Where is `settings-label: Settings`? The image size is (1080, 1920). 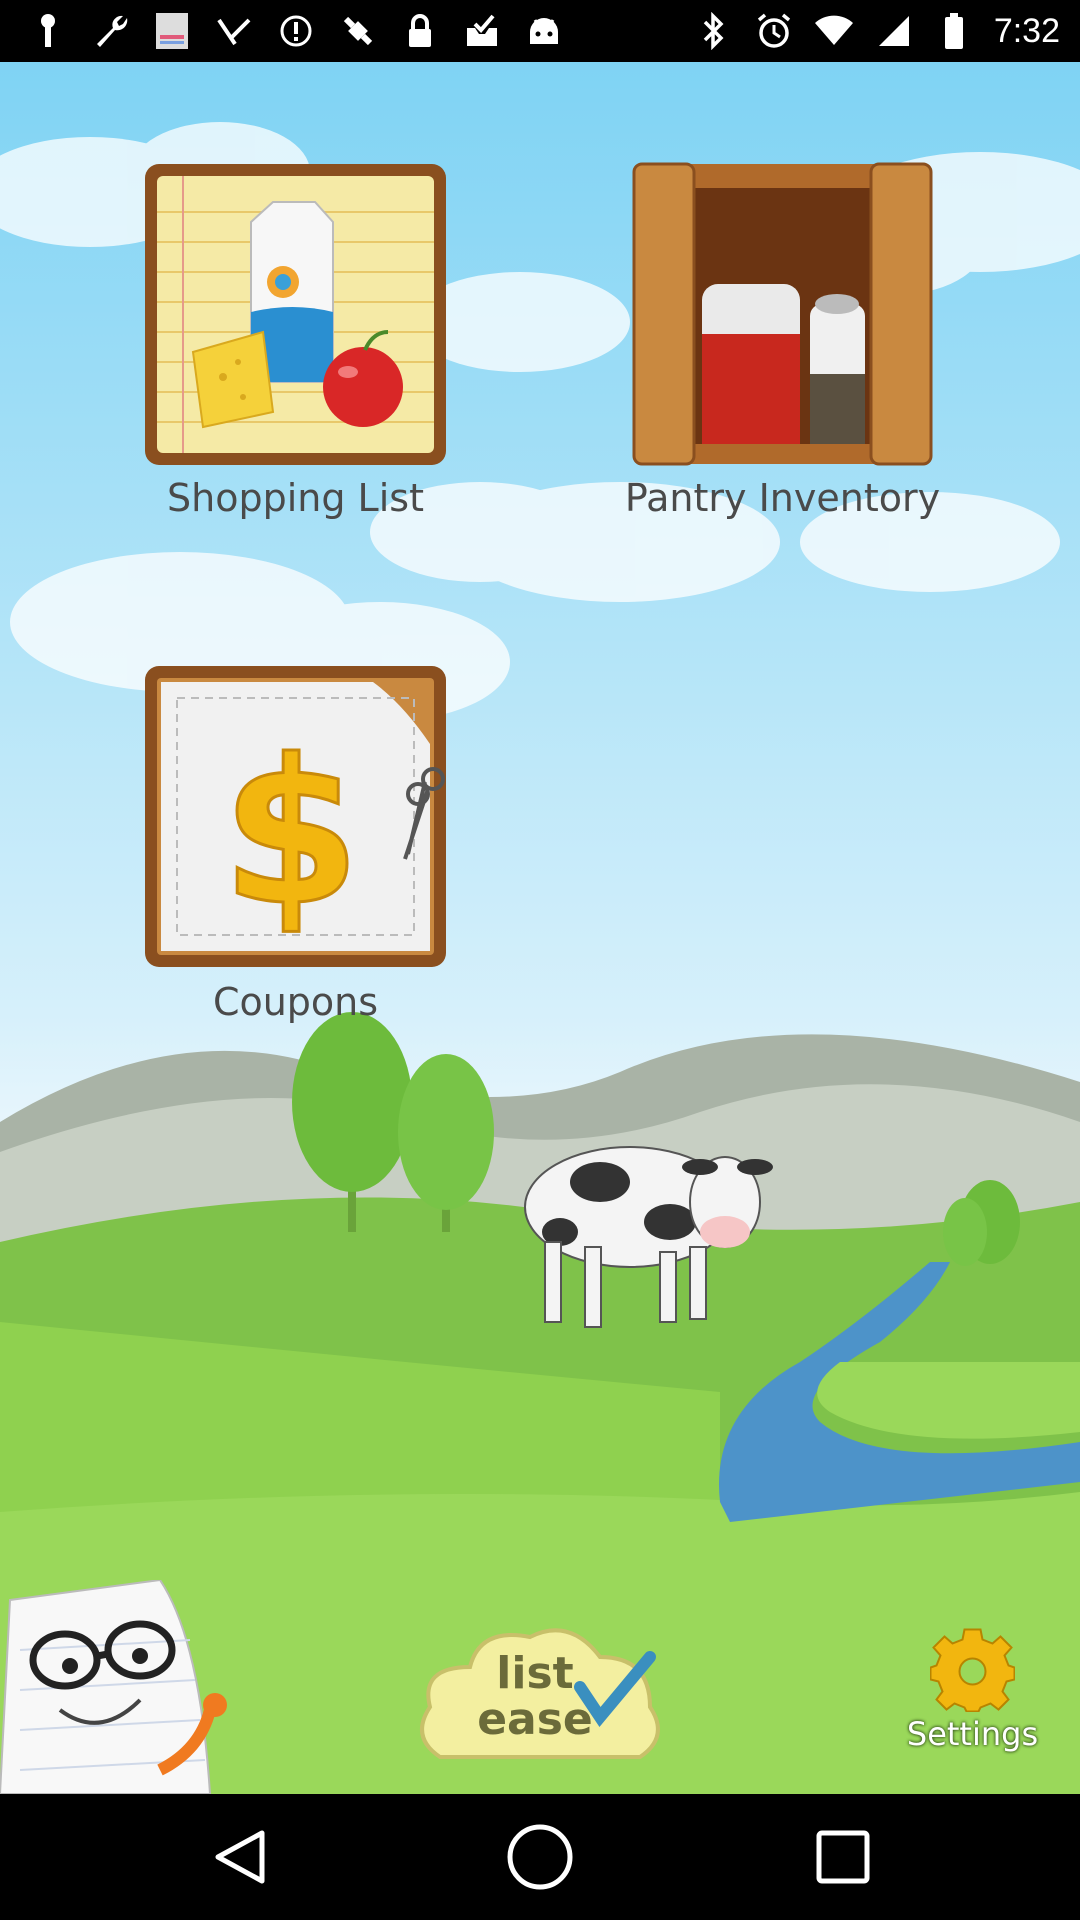 settings-label: Settings is located at coordinates (972, 1734).